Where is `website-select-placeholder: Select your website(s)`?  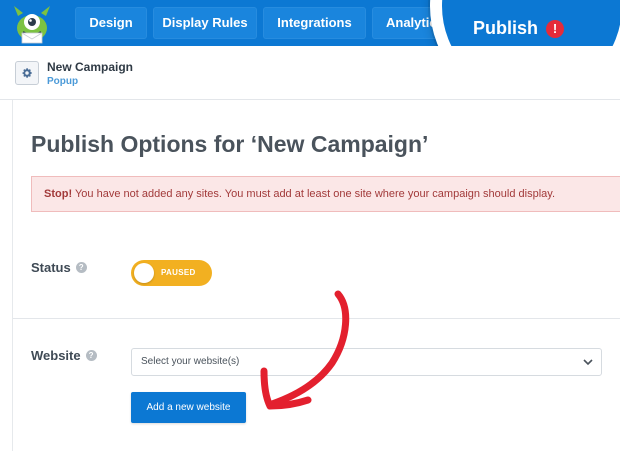
website-select-placeholder: Select your website(s) is located at coordinates (190, 361).